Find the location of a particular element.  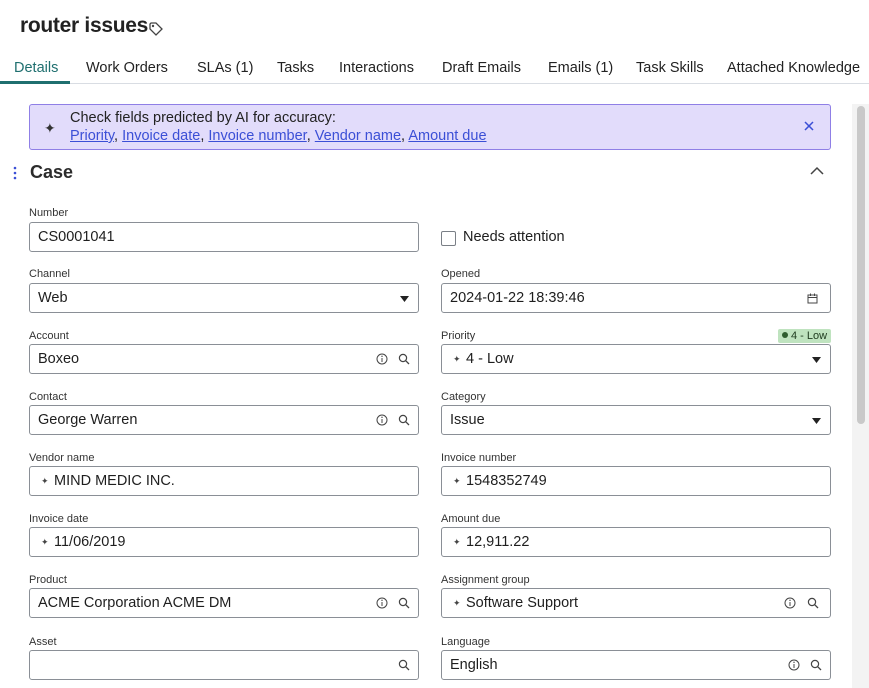

section-title: Case is located at coordinates (52, 172).